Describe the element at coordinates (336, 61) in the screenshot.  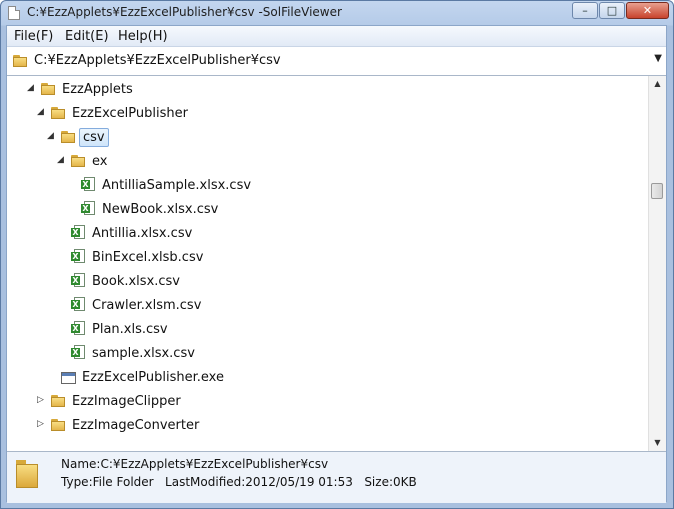
I see `path-combobox: C:¥EzzApplets¥EzzExcelPublisher¥csv ▼` at that location.